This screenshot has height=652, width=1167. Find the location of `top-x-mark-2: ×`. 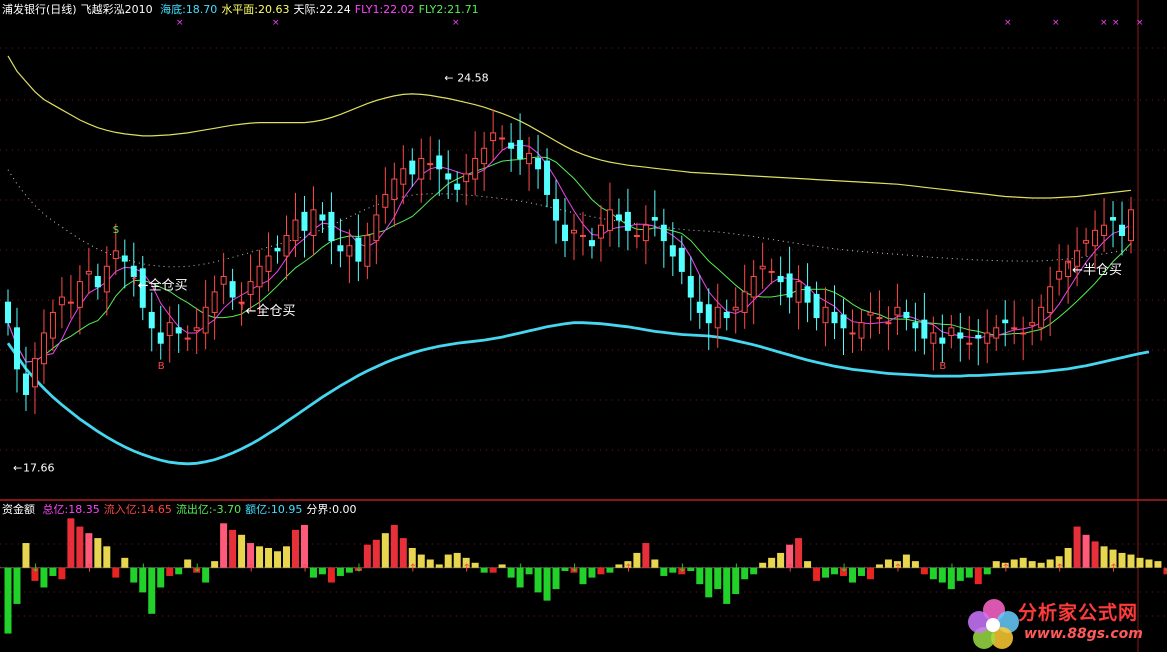

top-x-mark-2: × is located at coordinates (456, 23).